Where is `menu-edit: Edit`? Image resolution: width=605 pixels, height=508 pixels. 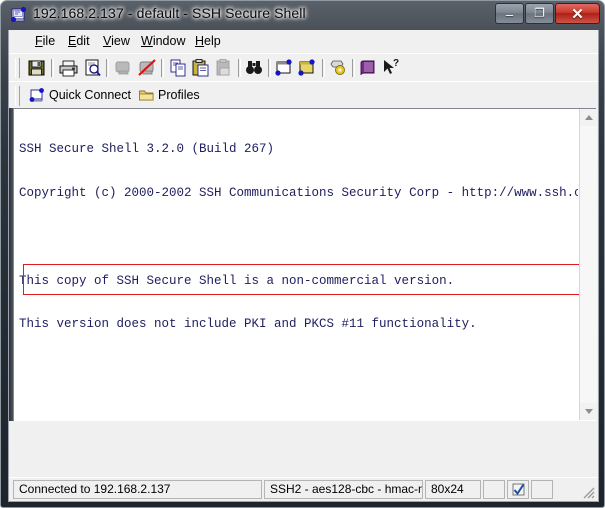 menu-edit: Edit is located at coordinates (79, 41).